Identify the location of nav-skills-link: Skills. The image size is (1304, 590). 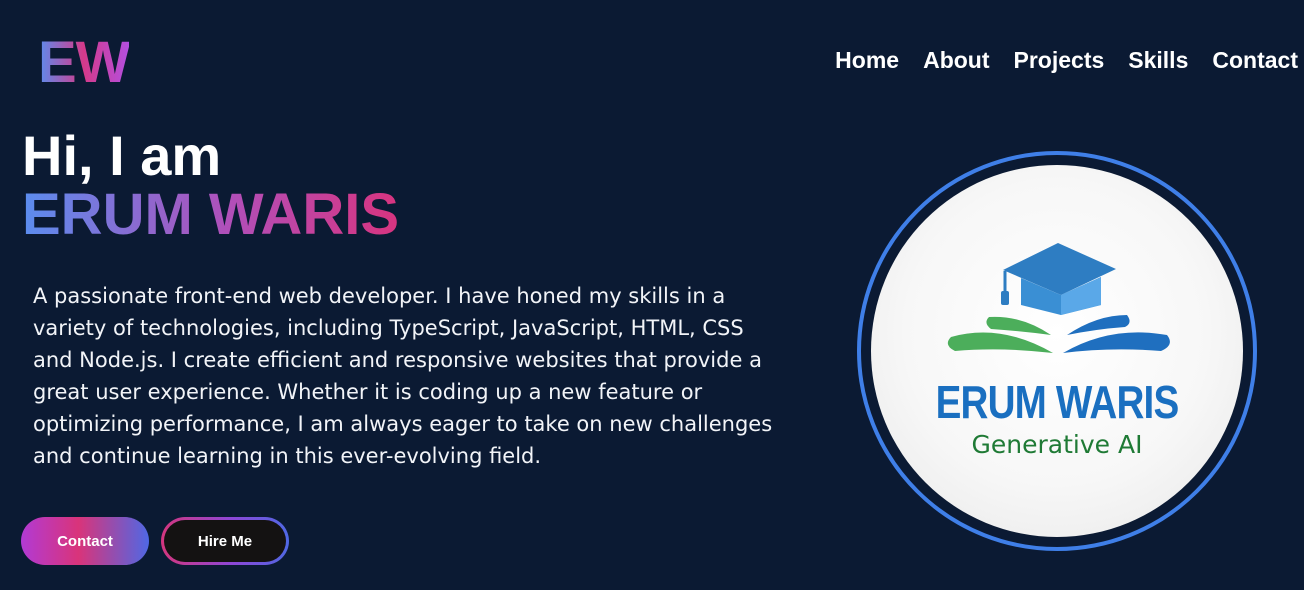
(1158, 60).